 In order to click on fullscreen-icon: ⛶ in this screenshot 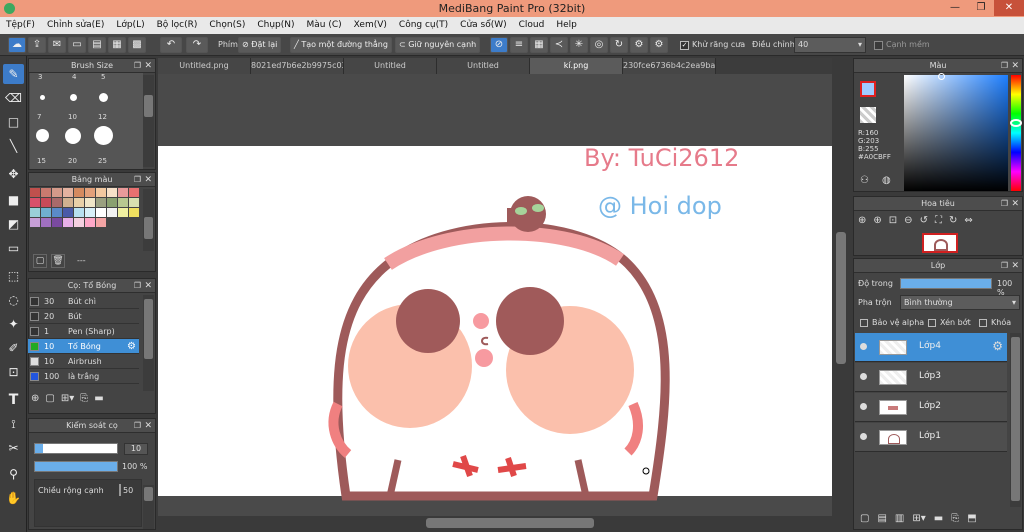, I will do `click(938, 220)`.